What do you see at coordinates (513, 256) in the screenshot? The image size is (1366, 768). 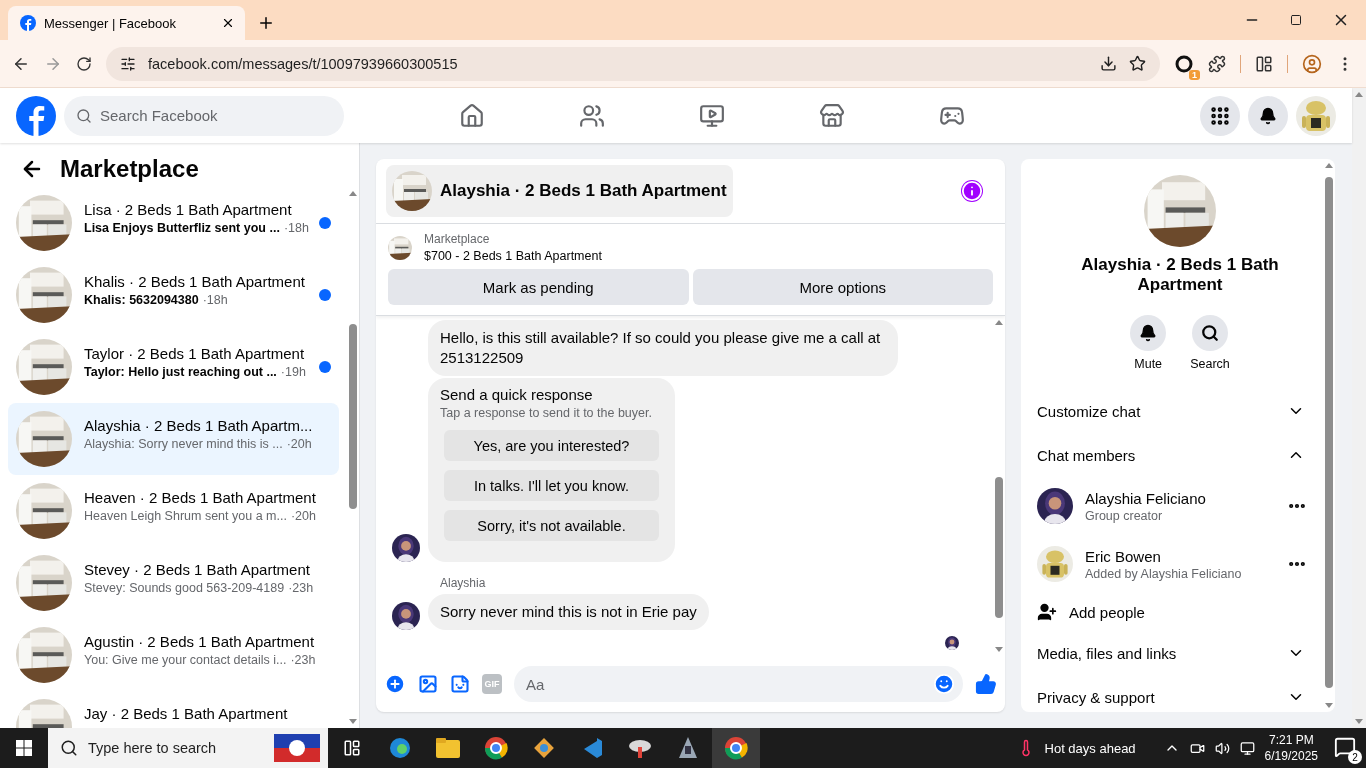 I see `listing-title: $700 - 2 Beds 1 Bath Apartment` at bounding box center [513, 256].